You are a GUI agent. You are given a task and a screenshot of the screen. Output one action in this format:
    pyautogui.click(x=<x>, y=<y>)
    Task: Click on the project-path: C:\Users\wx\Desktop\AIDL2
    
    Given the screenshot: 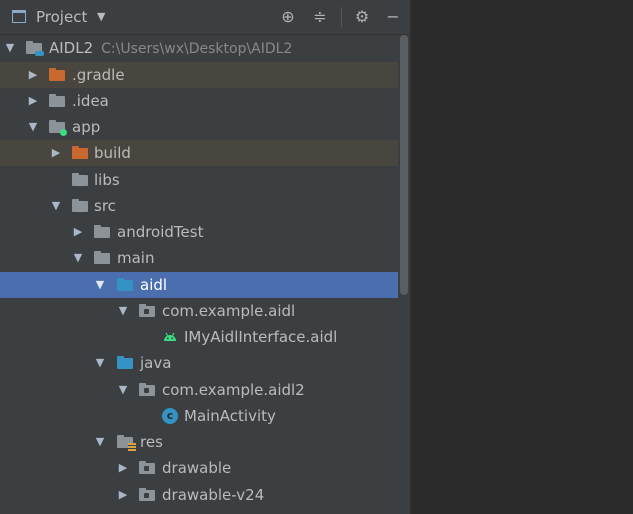 What is the action you would take?
    pyautogui.click(x=197, y=49)
    